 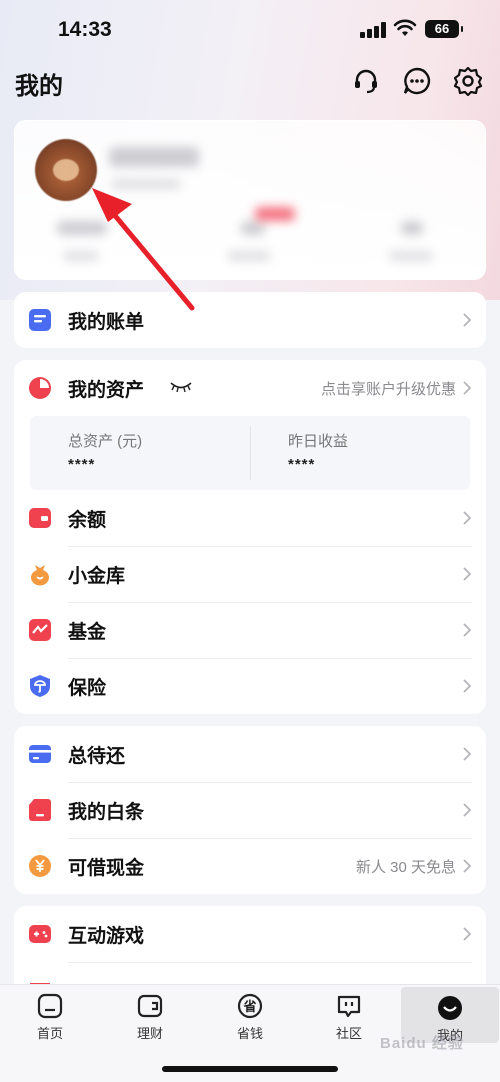 What do you see at coordinates (40, 686) in the screenshot?
I see `shield-icon` at bounding box center [40, 686].